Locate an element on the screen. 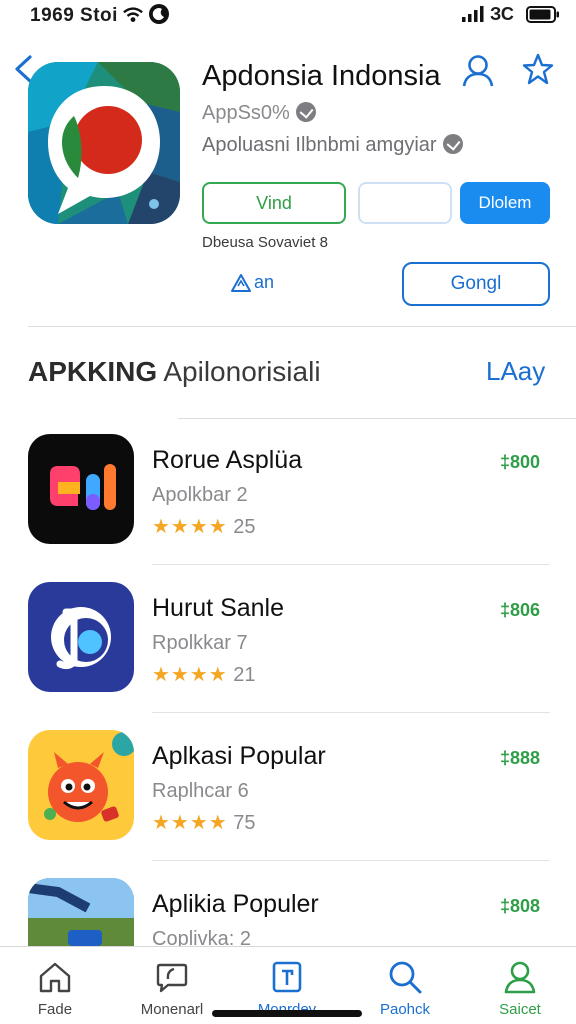 This screenshot has width=576, height=1024. developer-name: Dbeusa Sovaviet 8 is located at coordinates (265, 242).